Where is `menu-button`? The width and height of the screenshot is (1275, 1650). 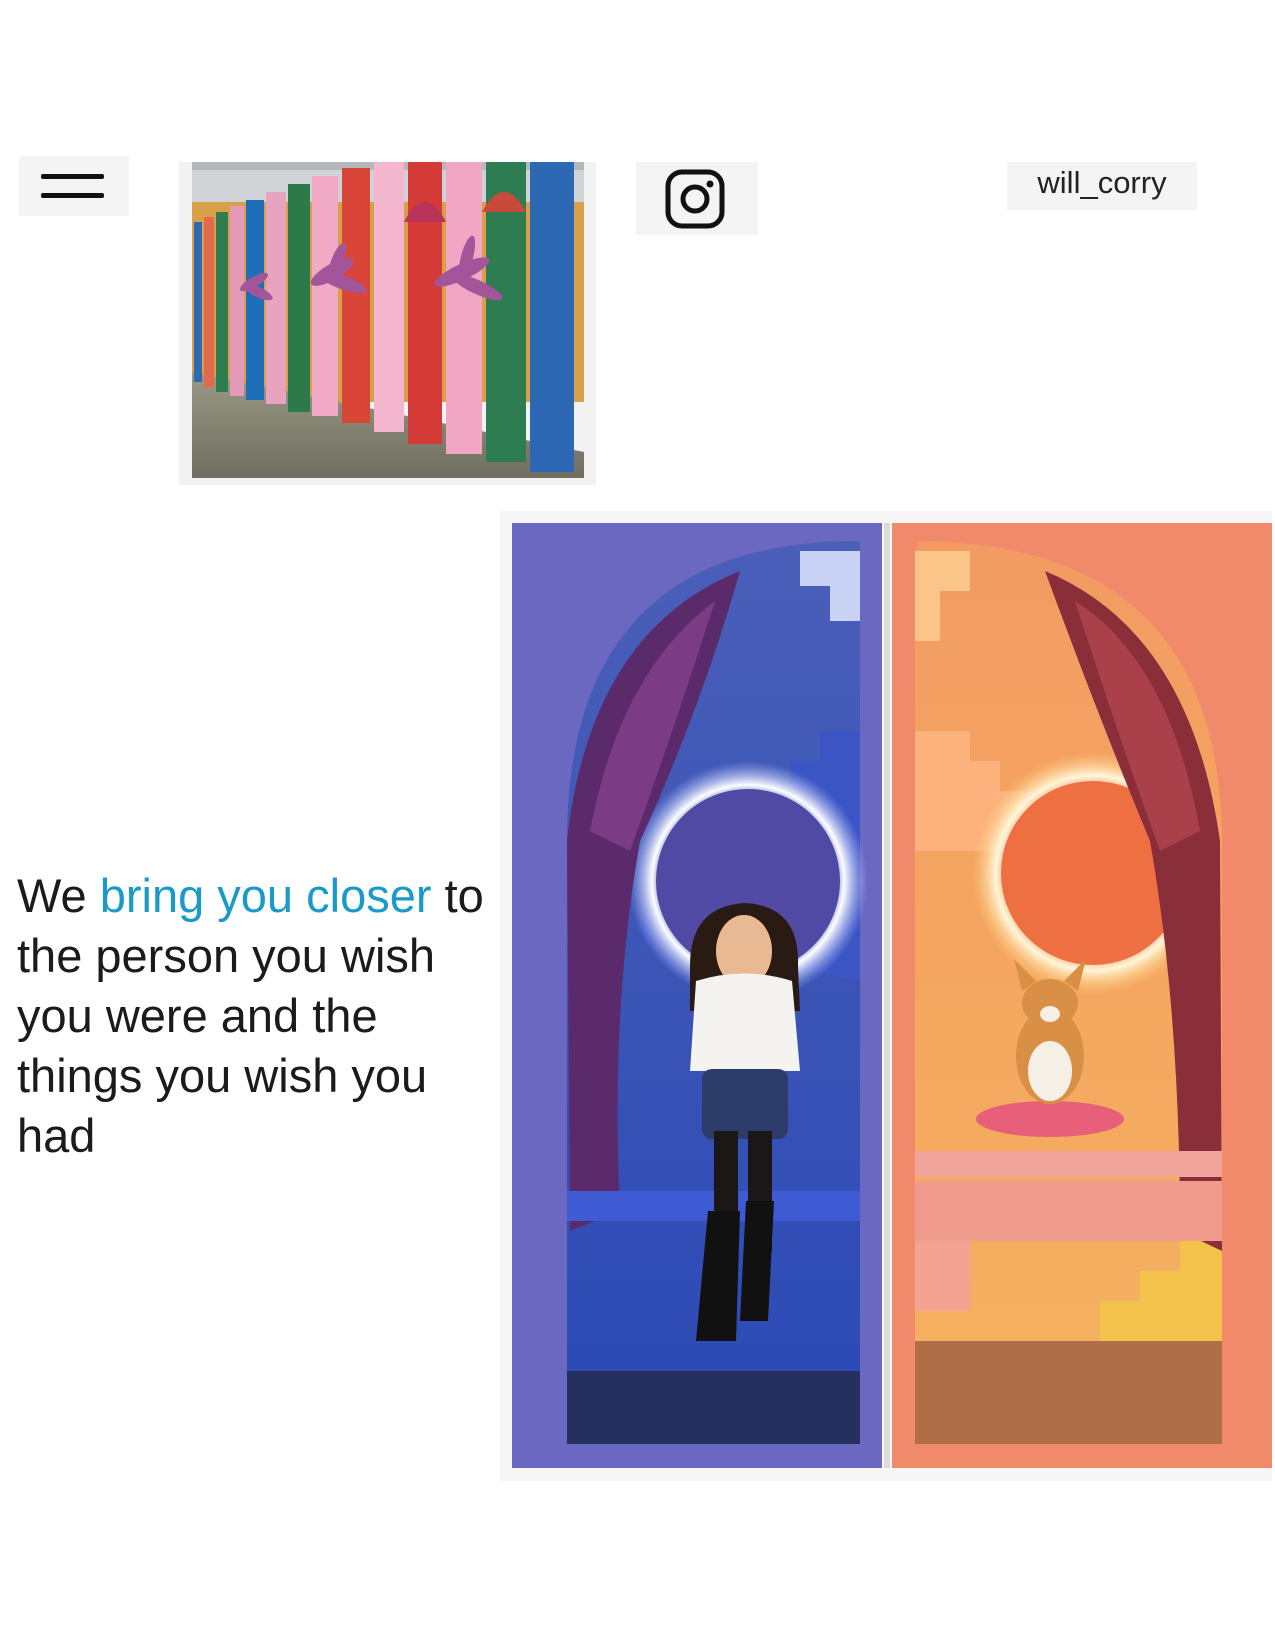 menu-button is located at coordinates (74, 186).